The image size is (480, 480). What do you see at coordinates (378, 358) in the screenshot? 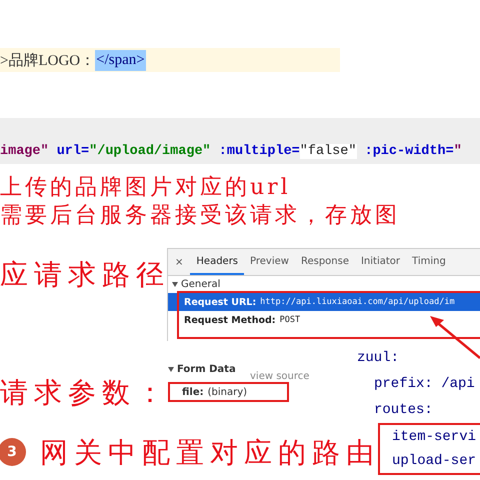
I see `code-line: zuul:` at bounding box center [378, 358].